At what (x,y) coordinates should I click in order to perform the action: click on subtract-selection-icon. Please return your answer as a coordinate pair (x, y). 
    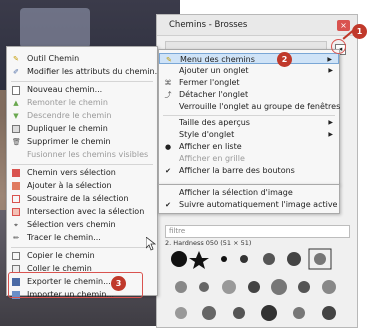
    Looking at the image, I should click on (16, 199).